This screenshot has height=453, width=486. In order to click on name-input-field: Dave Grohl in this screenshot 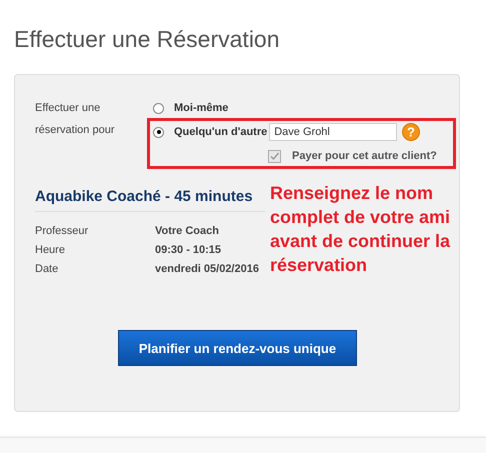, I will do `click(333, 132)`.